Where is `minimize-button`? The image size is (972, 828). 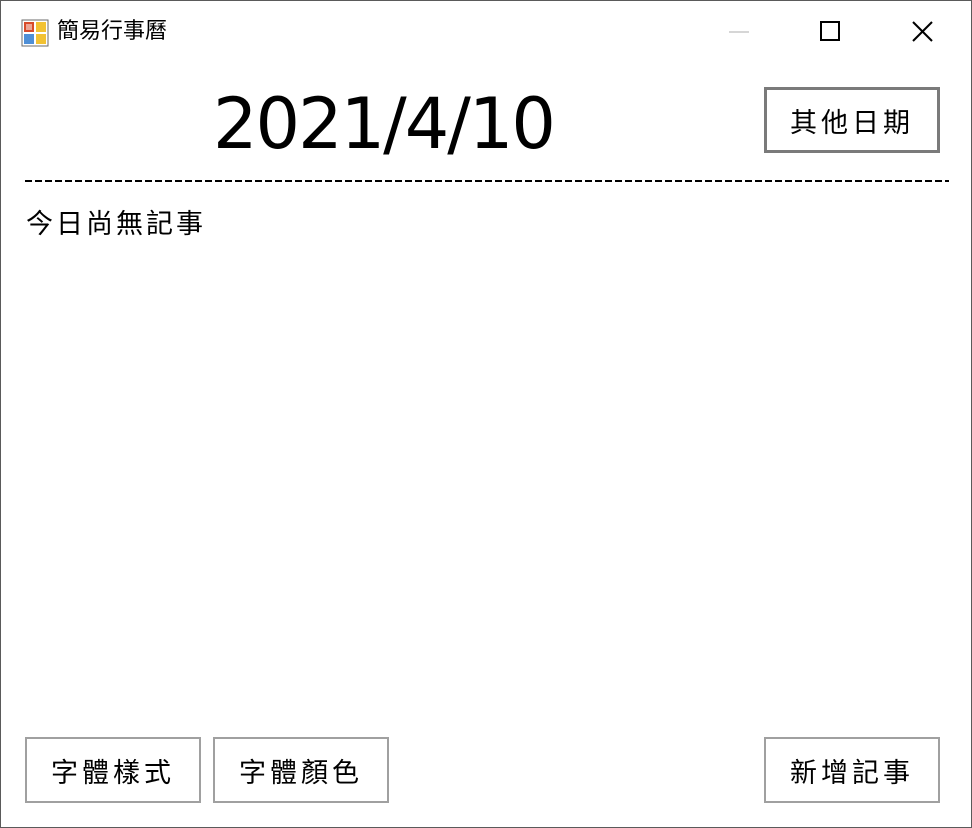
minimize-button is located at coordinates (740, 31).